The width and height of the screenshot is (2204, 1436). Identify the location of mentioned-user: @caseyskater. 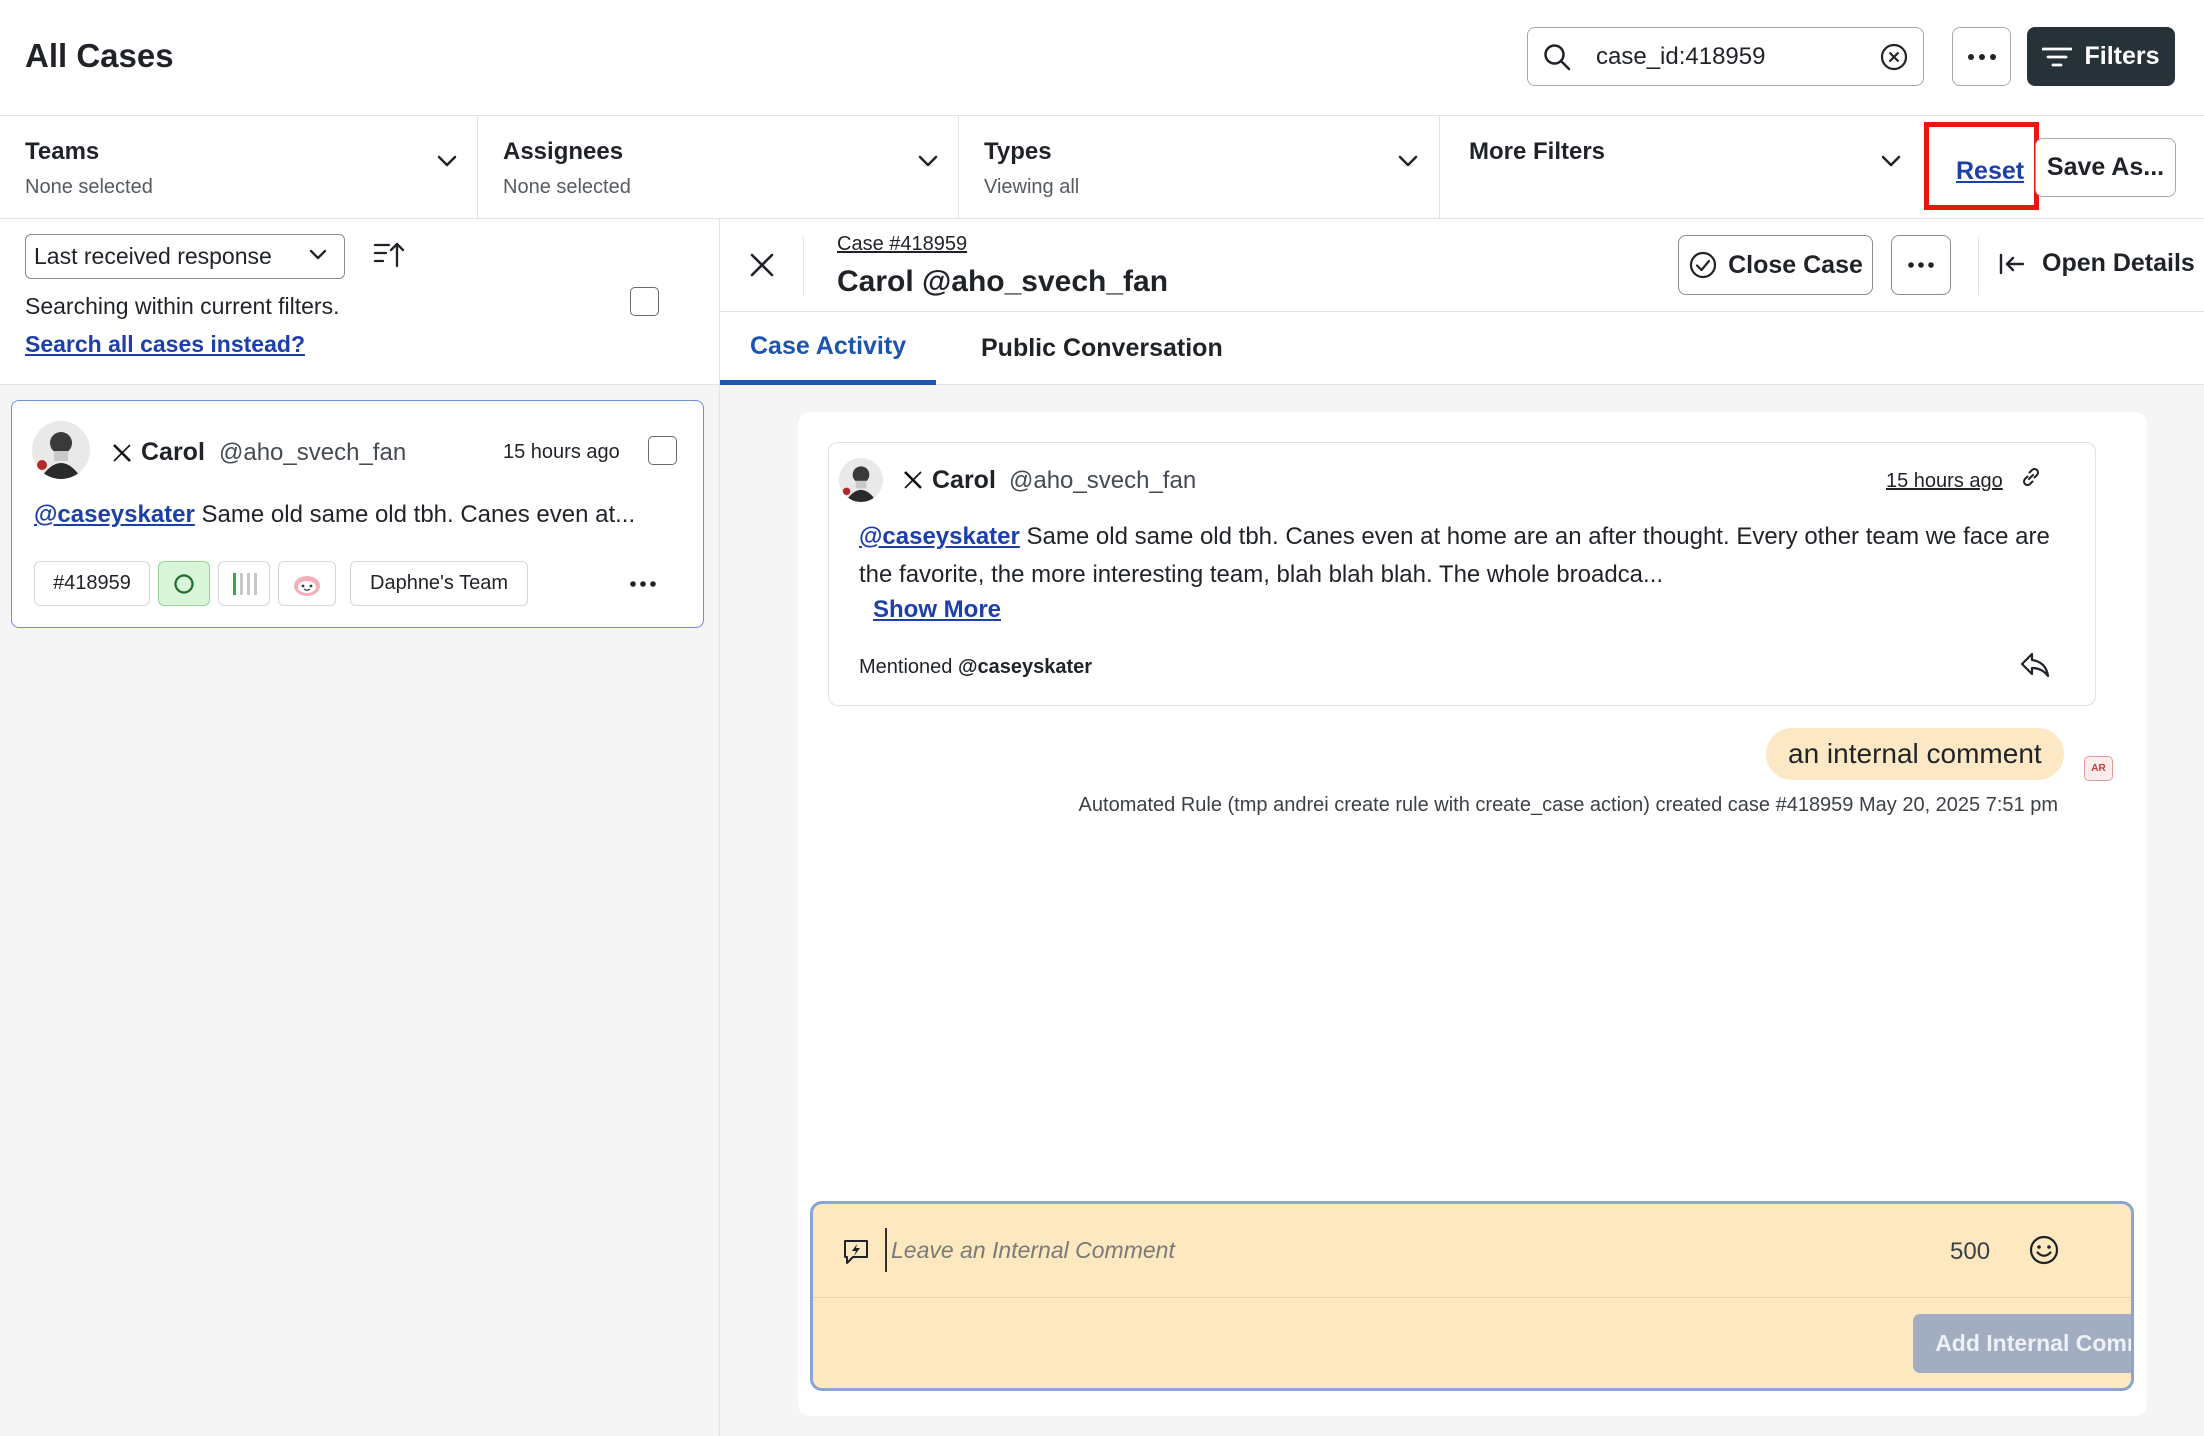
(1025, 667).